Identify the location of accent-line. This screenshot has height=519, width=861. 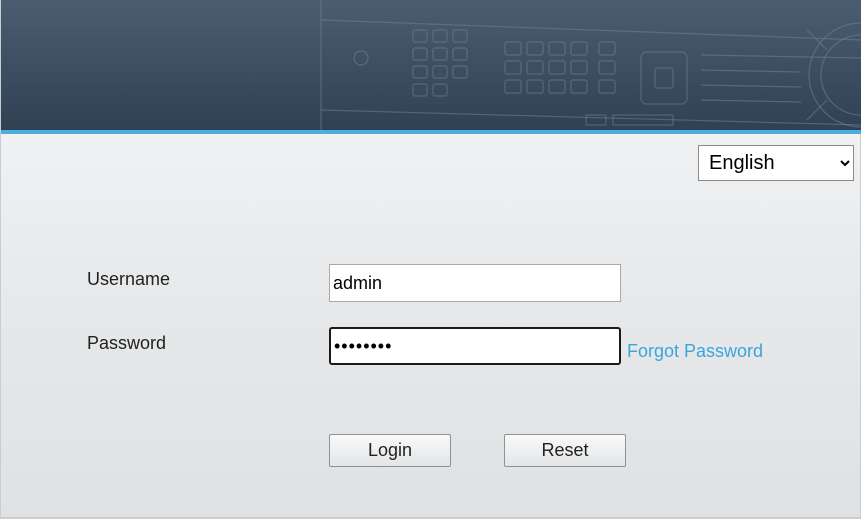
(431, 132).